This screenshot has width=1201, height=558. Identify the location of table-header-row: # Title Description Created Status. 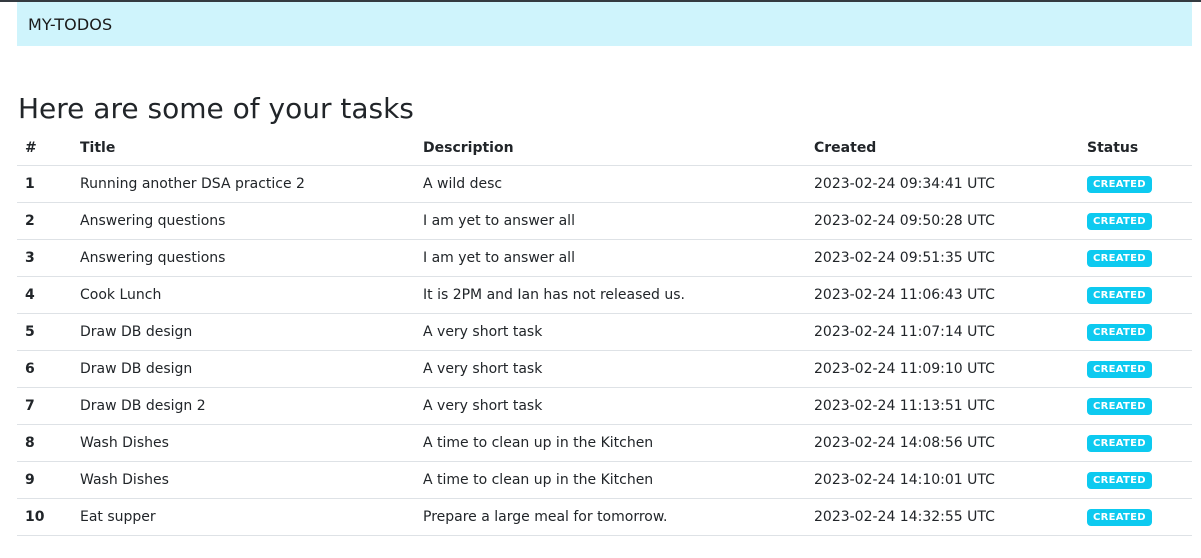
(604, 148).